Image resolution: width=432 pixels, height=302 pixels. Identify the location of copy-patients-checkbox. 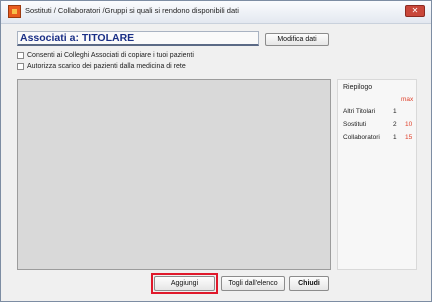
(20, 55).